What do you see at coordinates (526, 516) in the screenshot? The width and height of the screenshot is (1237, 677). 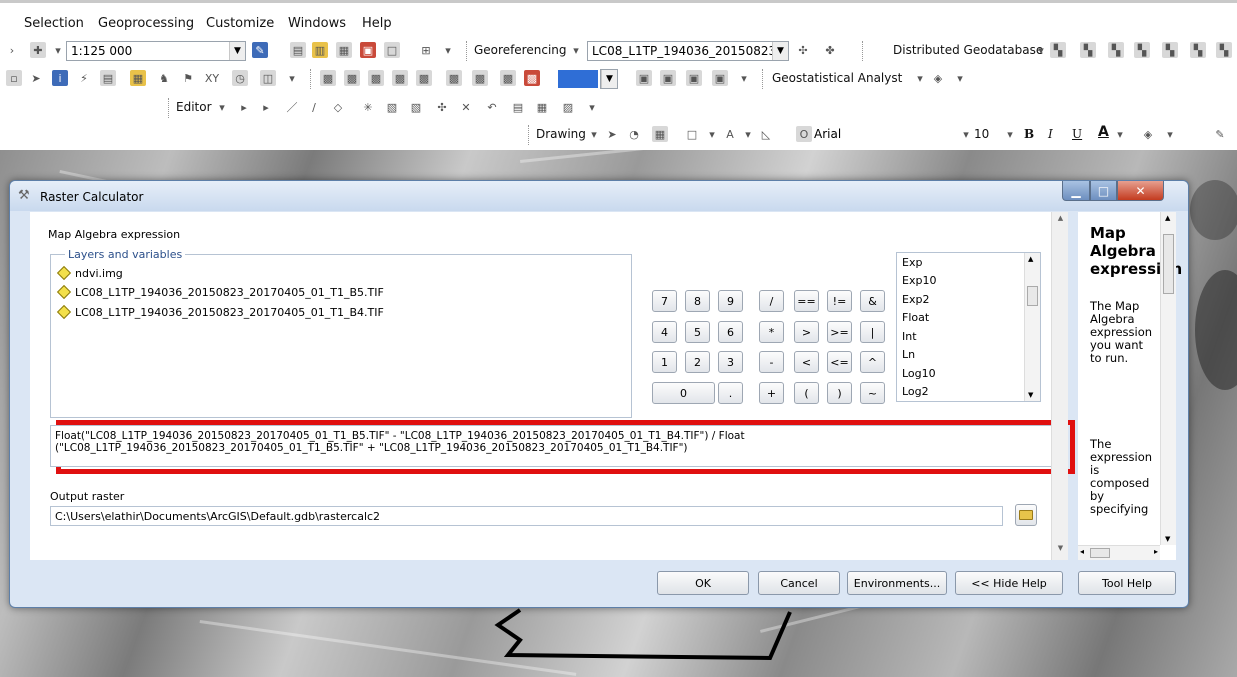 I see `output-raster-input` at bounding box center [526, 516].